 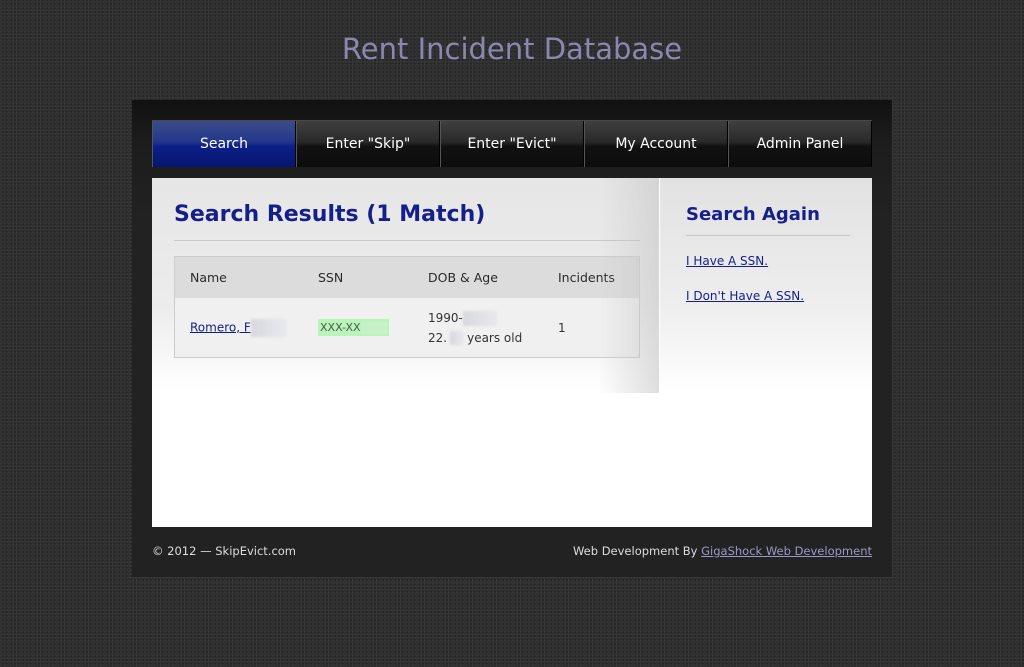 I want to click on nav-admin-panel: Admin Panel, so click(x=800, y=144).